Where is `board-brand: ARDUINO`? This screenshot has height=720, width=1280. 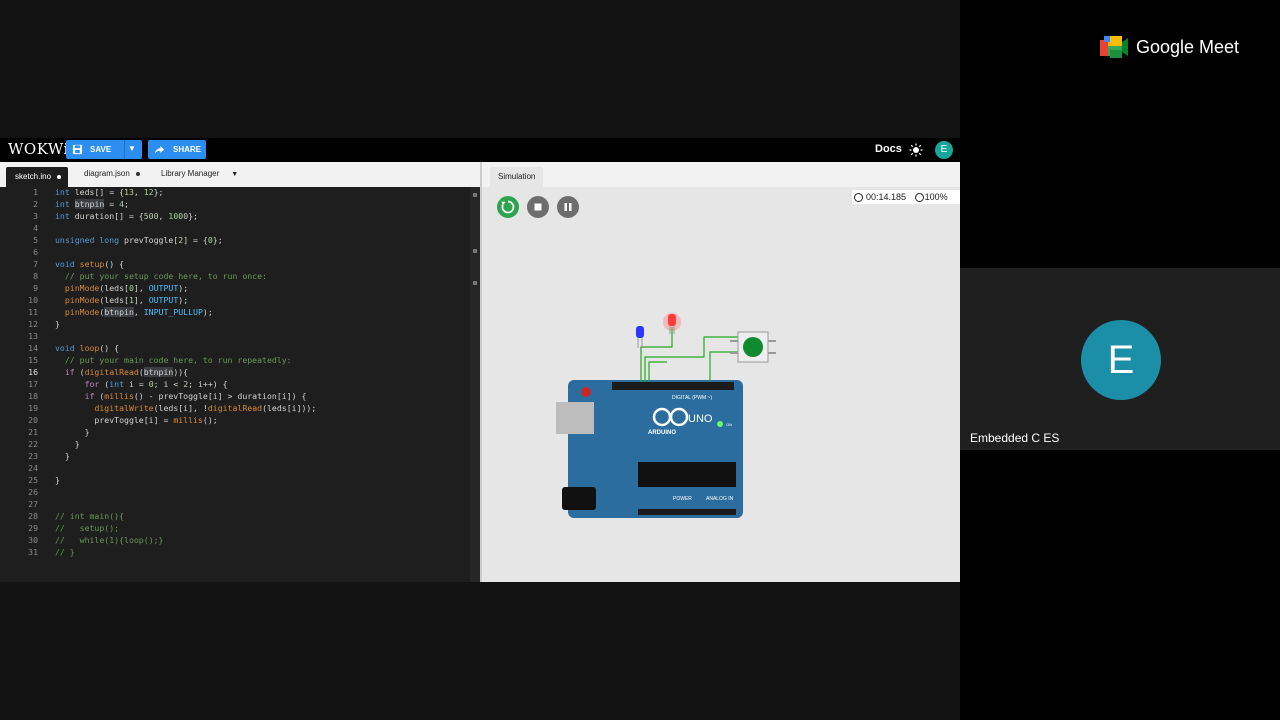 board-brand: ARDUINO is located at coordinates (662, 433).